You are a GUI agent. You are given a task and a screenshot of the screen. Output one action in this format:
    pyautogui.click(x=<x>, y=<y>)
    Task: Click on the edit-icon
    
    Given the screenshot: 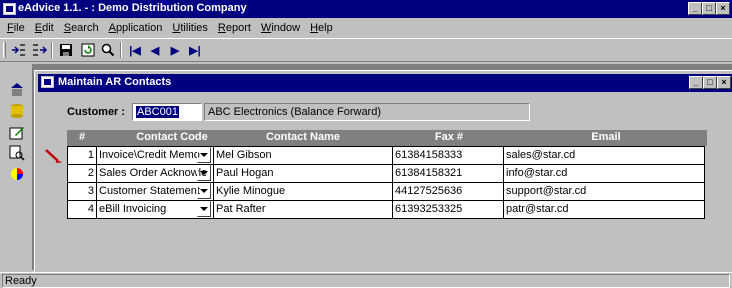 What is the action you would take?
    pyautogui.click(x=17, y=132)
    